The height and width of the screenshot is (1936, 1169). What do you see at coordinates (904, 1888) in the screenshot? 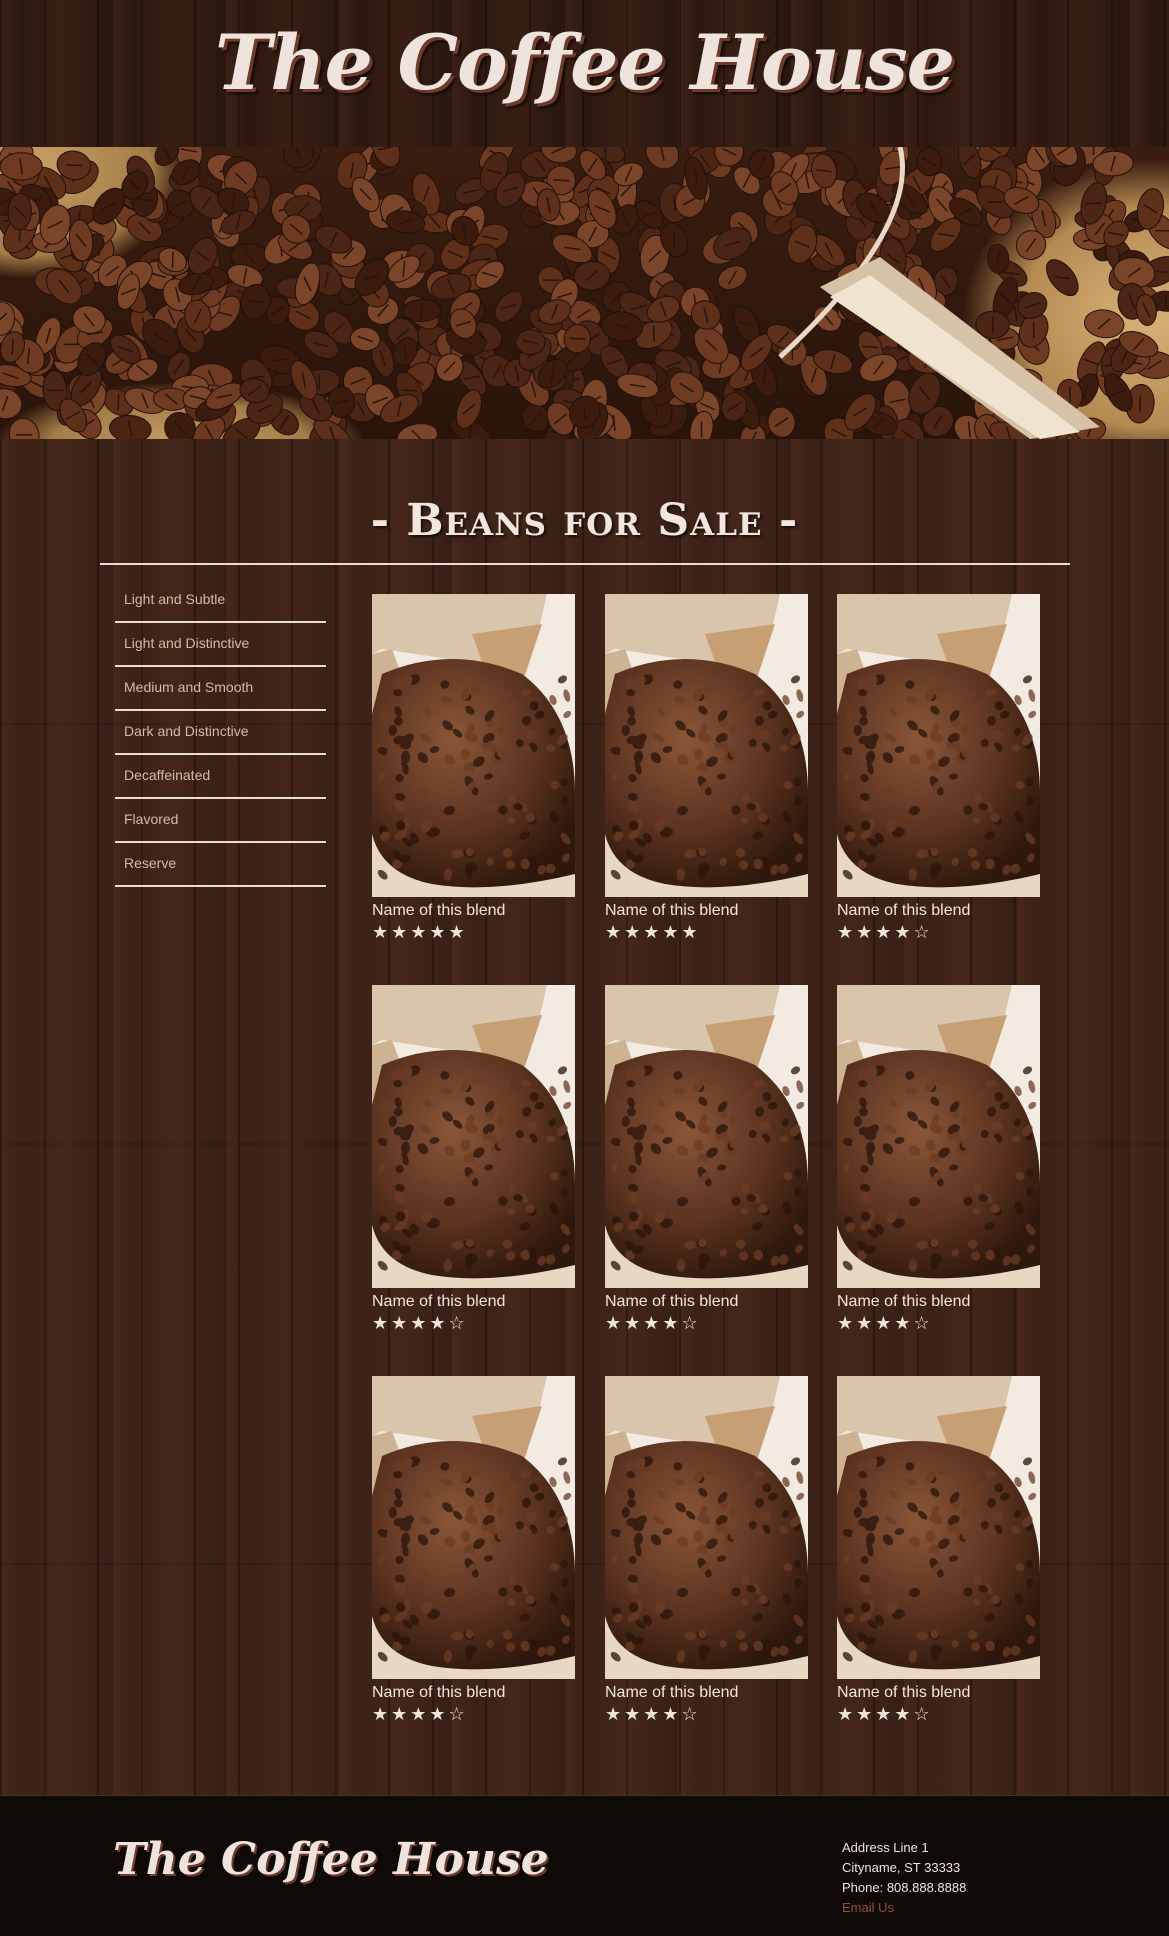
I see `phone-number: Phone: 808.888.8888` at bounding box center [904, 1888].